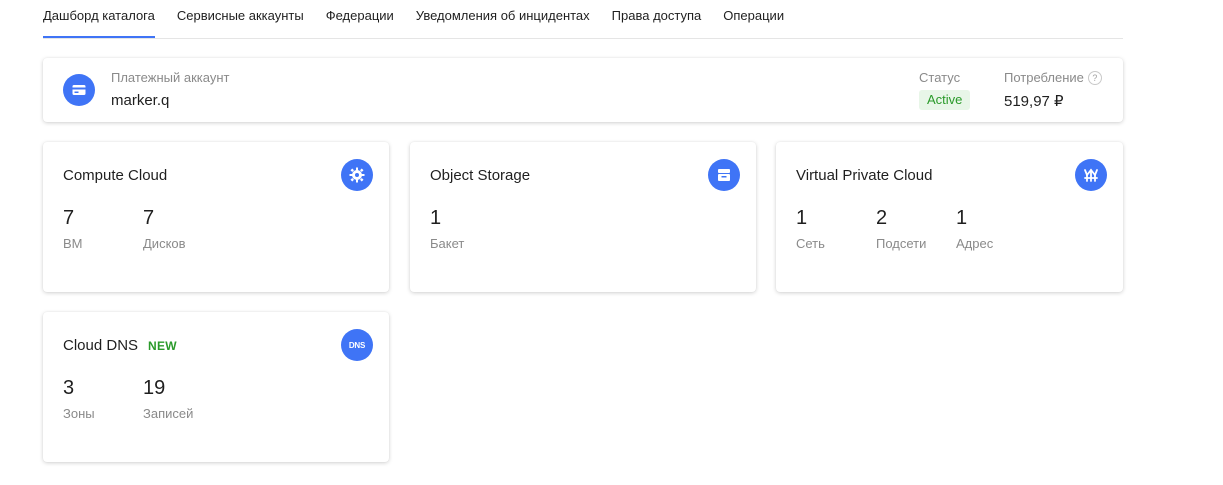 Image resolution: width=1223 pixels, height=485 pixels. Describe the element at coordinates (940, 77) in the screenshot. I see `status-label: Статус` at that location.